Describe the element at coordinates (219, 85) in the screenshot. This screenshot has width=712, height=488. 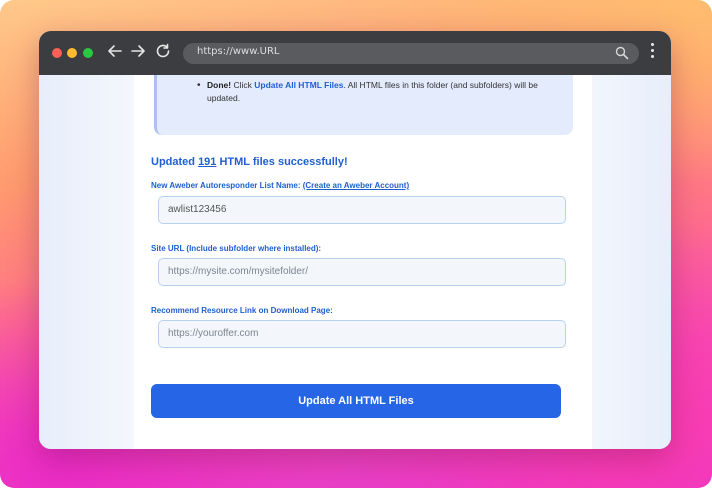
I see `done-label: Done!` at that location.